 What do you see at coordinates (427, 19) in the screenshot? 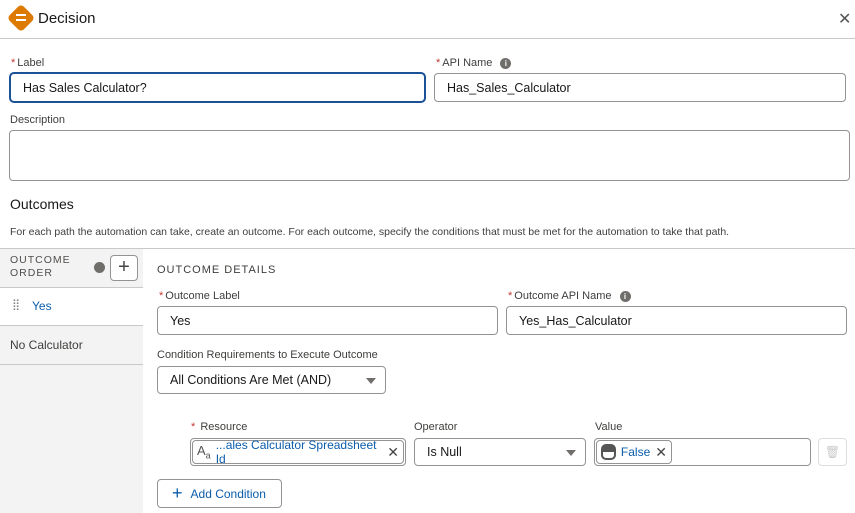
I see `header: Decision ✕` at bounding box center [427, 19].